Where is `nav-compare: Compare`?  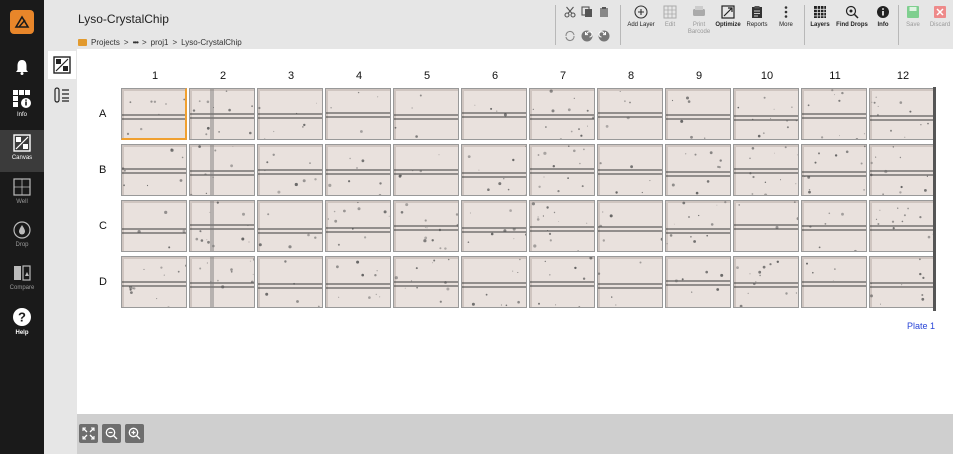 nav-compare: Compare is located at coordinates (22, 285).